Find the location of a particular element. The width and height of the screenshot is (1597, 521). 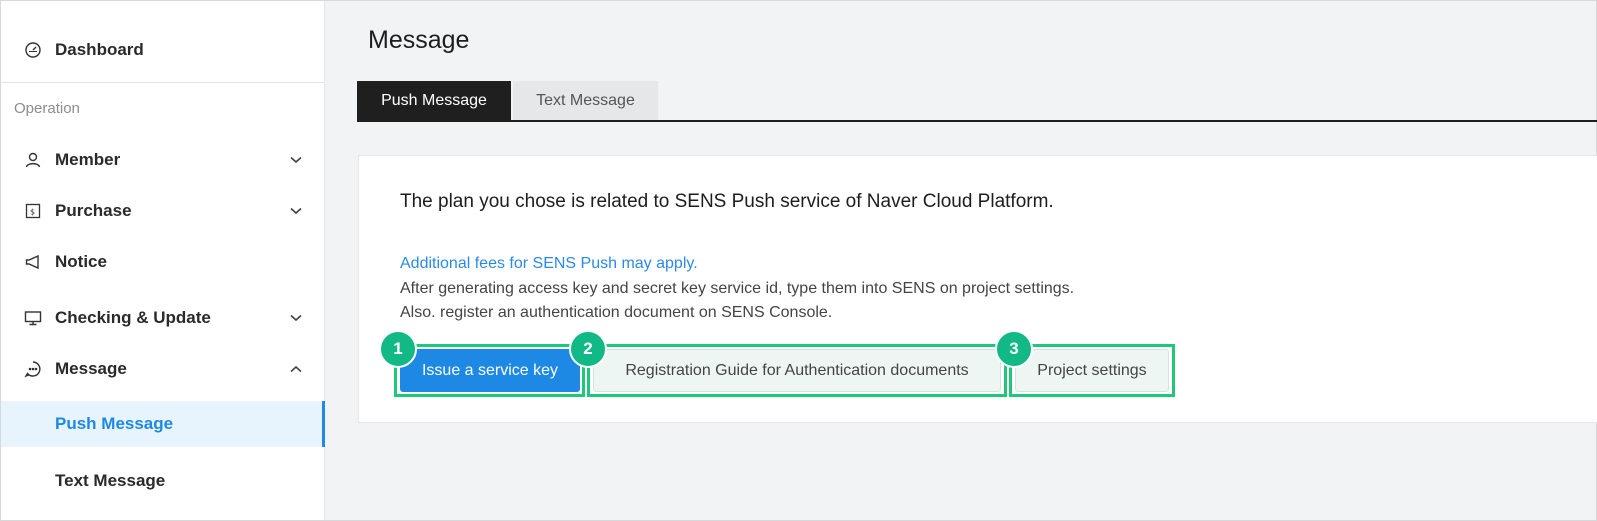

sidebar-subitem-label: Push Message is located at coordinates (114, 423).